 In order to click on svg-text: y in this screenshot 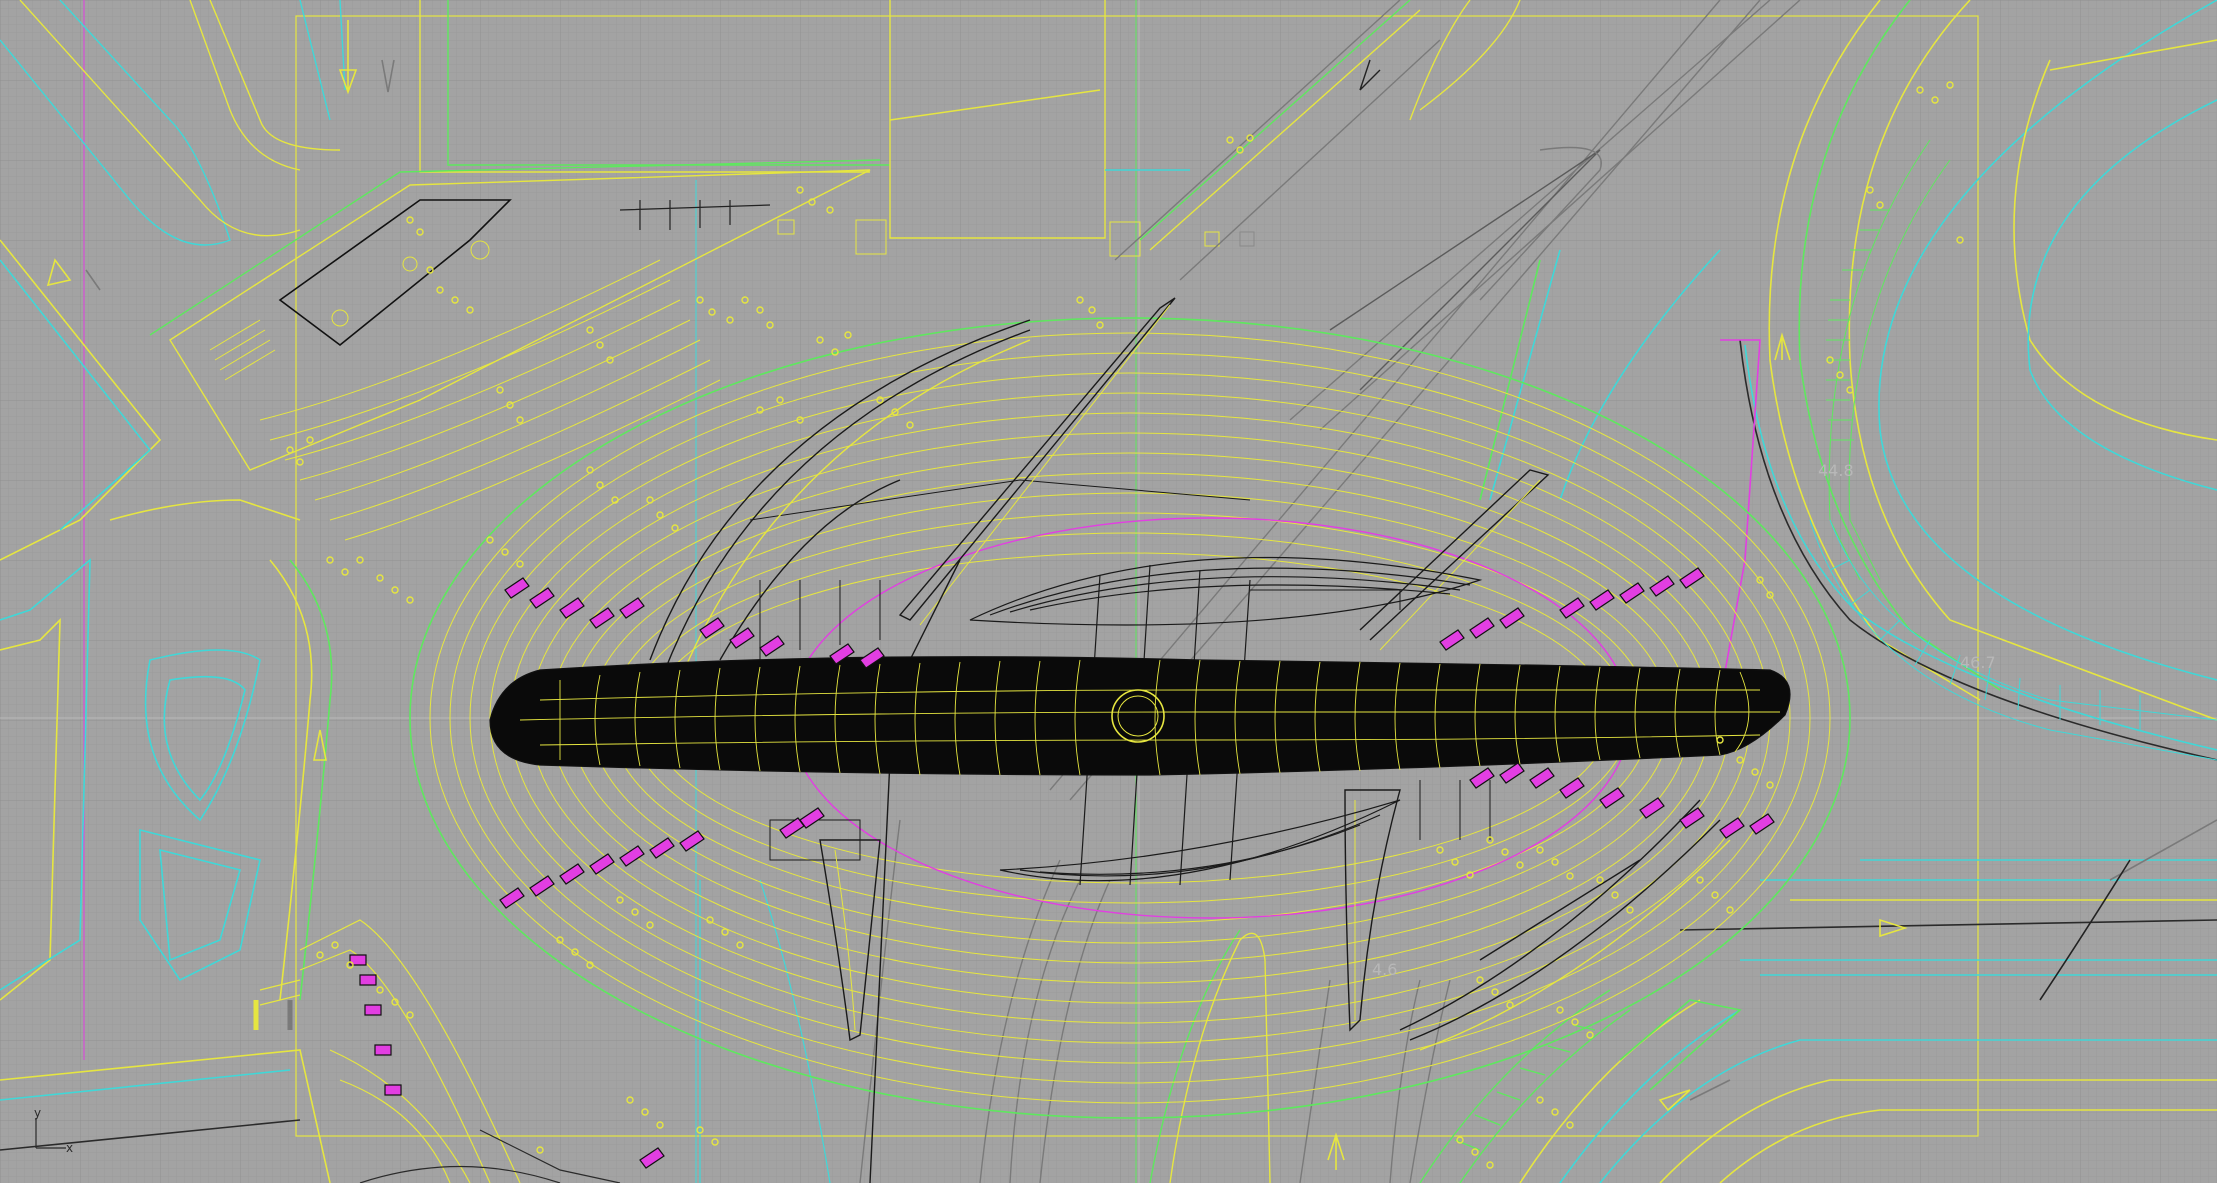, I will do `click(37, 1113)`.